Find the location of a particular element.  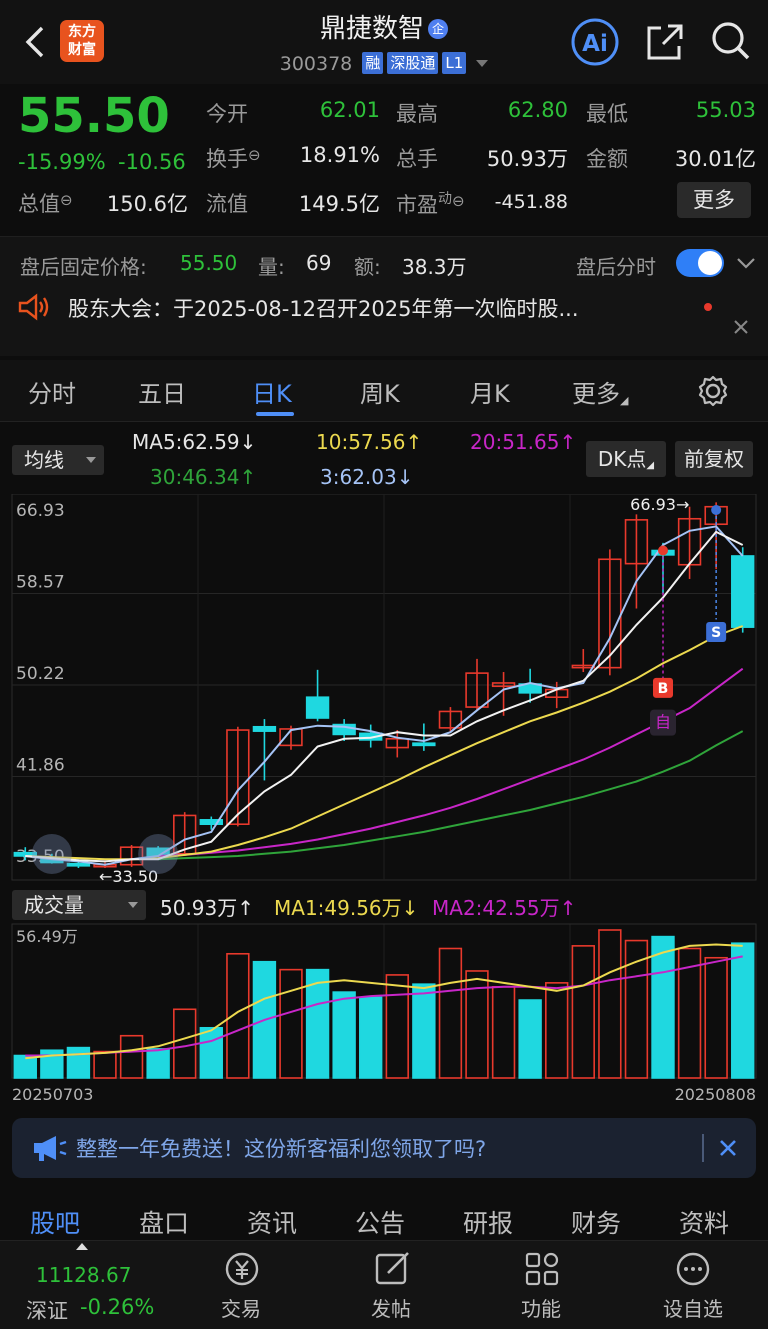

promo-banner: 整整一年免费送！这份新客福利您领取了吗? is located at coordinates (384, 1148).